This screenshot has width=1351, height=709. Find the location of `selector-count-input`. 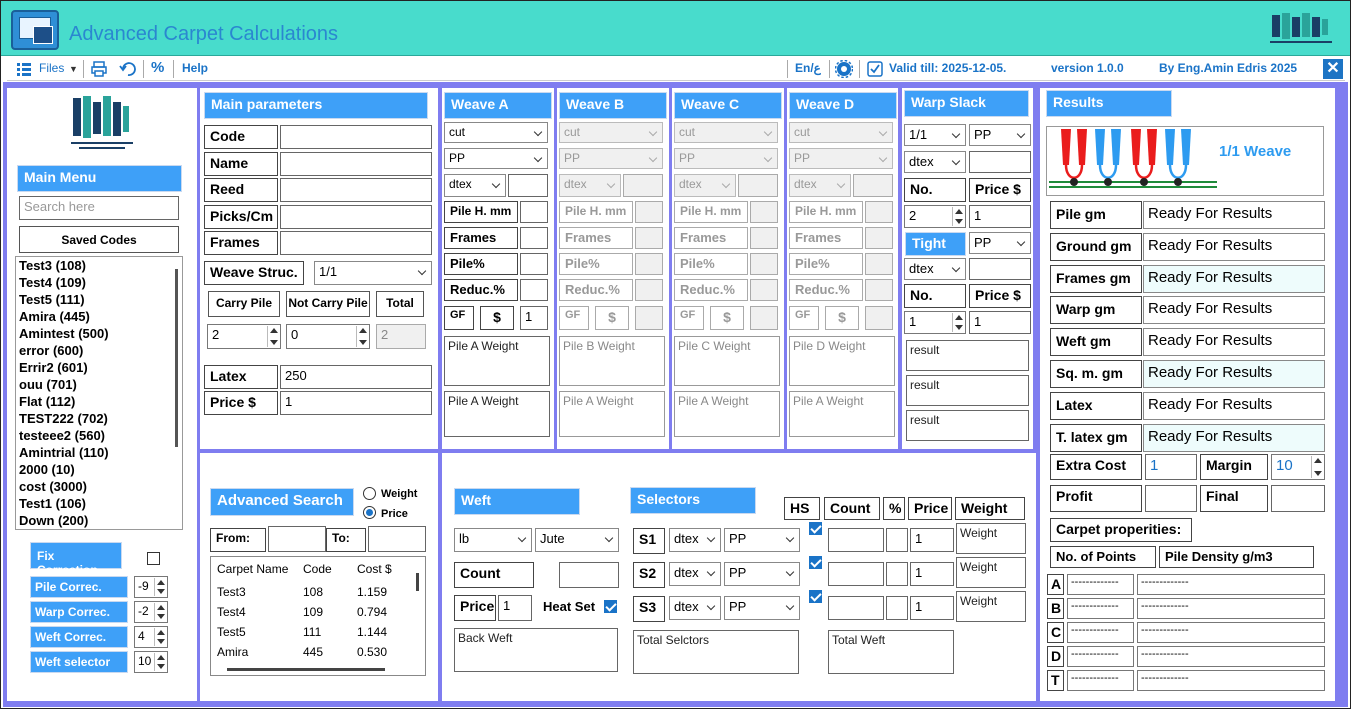

selector-count-input is located at coordinates (856, 540).